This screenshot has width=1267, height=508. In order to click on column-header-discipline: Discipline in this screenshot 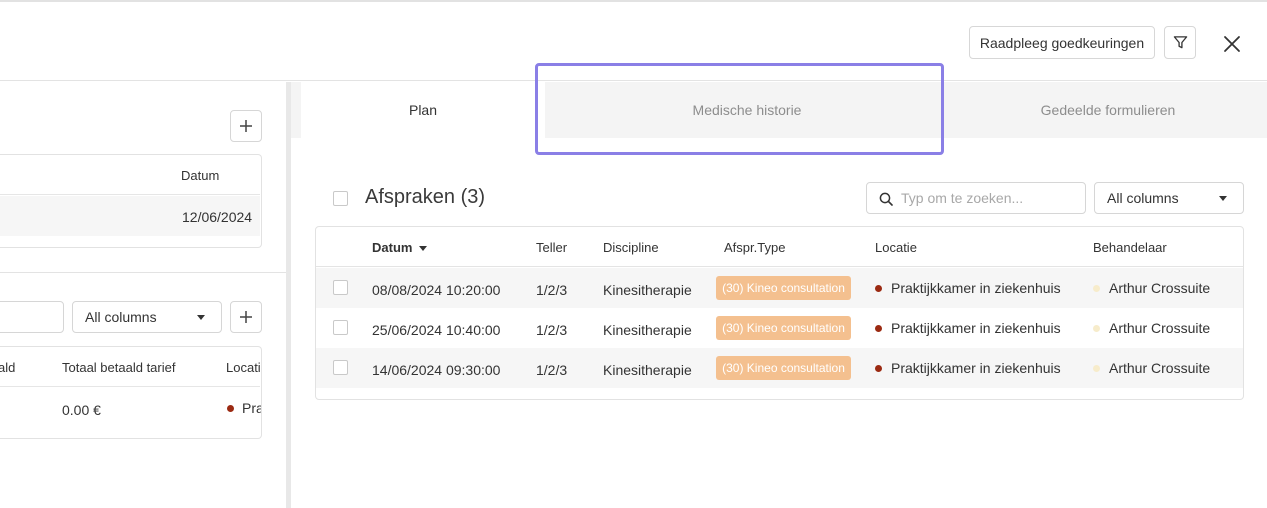, I will do `click(631, 247)`.